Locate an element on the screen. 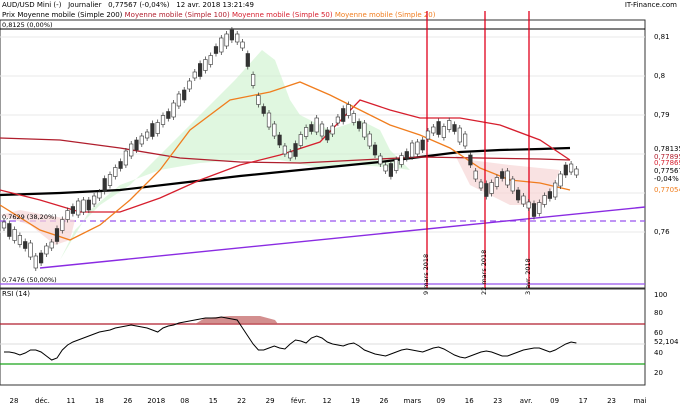 The height and width of the screenshot is (409, 680). event-label-3: 3 avr. 2018 is located at coordinates (528, 276).